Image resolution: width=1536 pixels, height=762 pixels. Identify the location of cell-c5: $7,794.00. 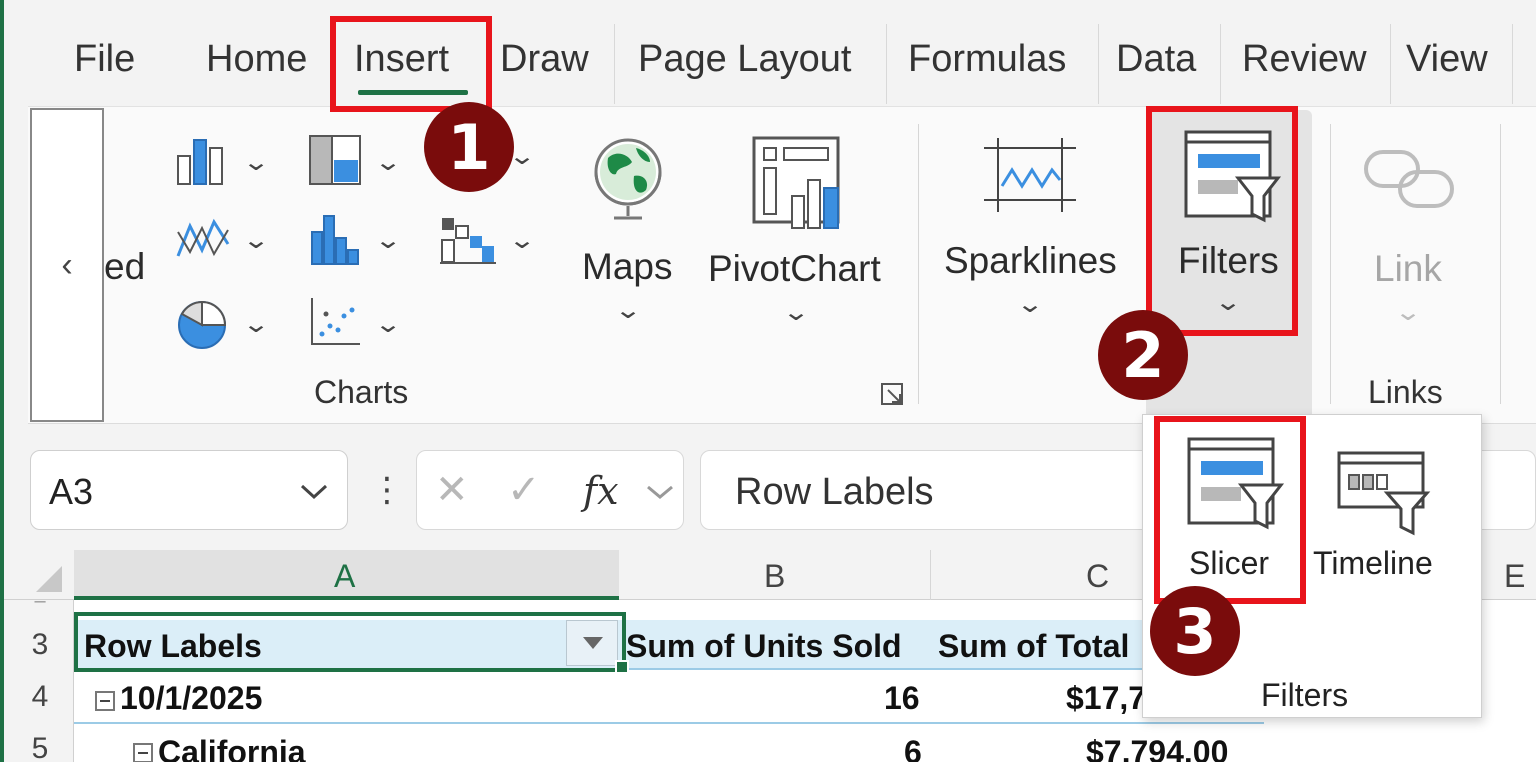
(1157, 748).